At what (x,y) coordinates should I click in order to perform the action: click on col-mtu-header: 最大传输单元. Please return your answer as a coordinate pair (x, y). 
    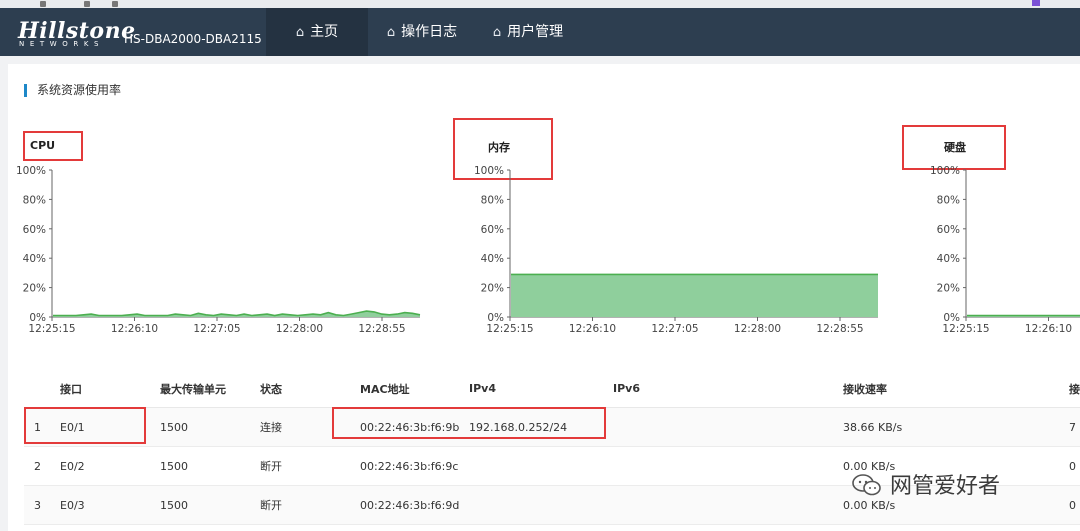
    Looking at the image, I should click on (210, 389).